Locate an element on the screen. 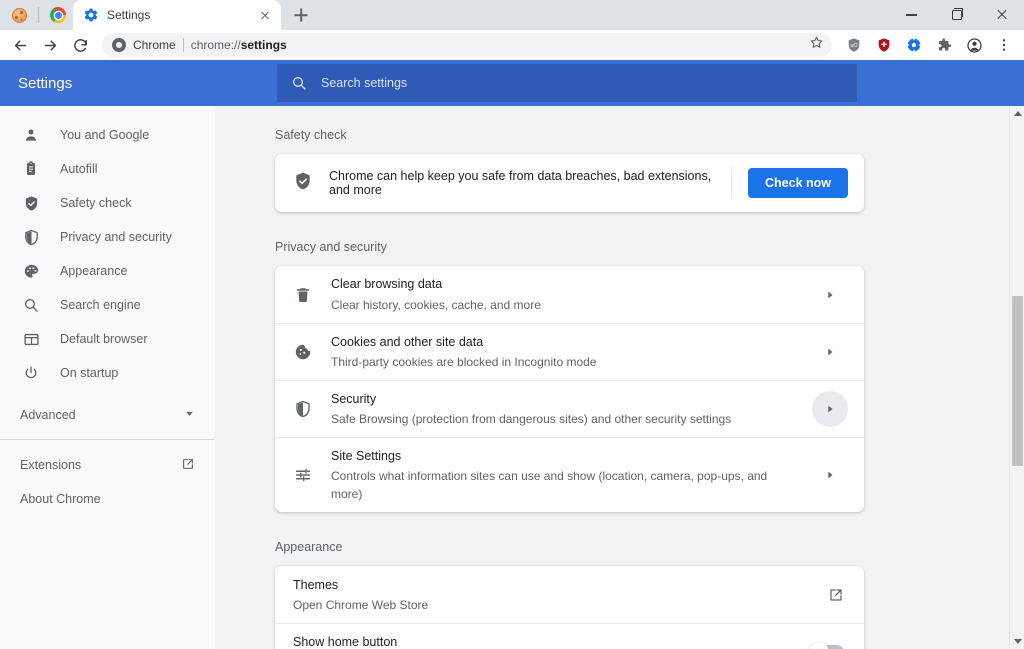 This screenshot has height=649, width=1024. sidebar-item-label: On startup is located at coordinates (89, 373).